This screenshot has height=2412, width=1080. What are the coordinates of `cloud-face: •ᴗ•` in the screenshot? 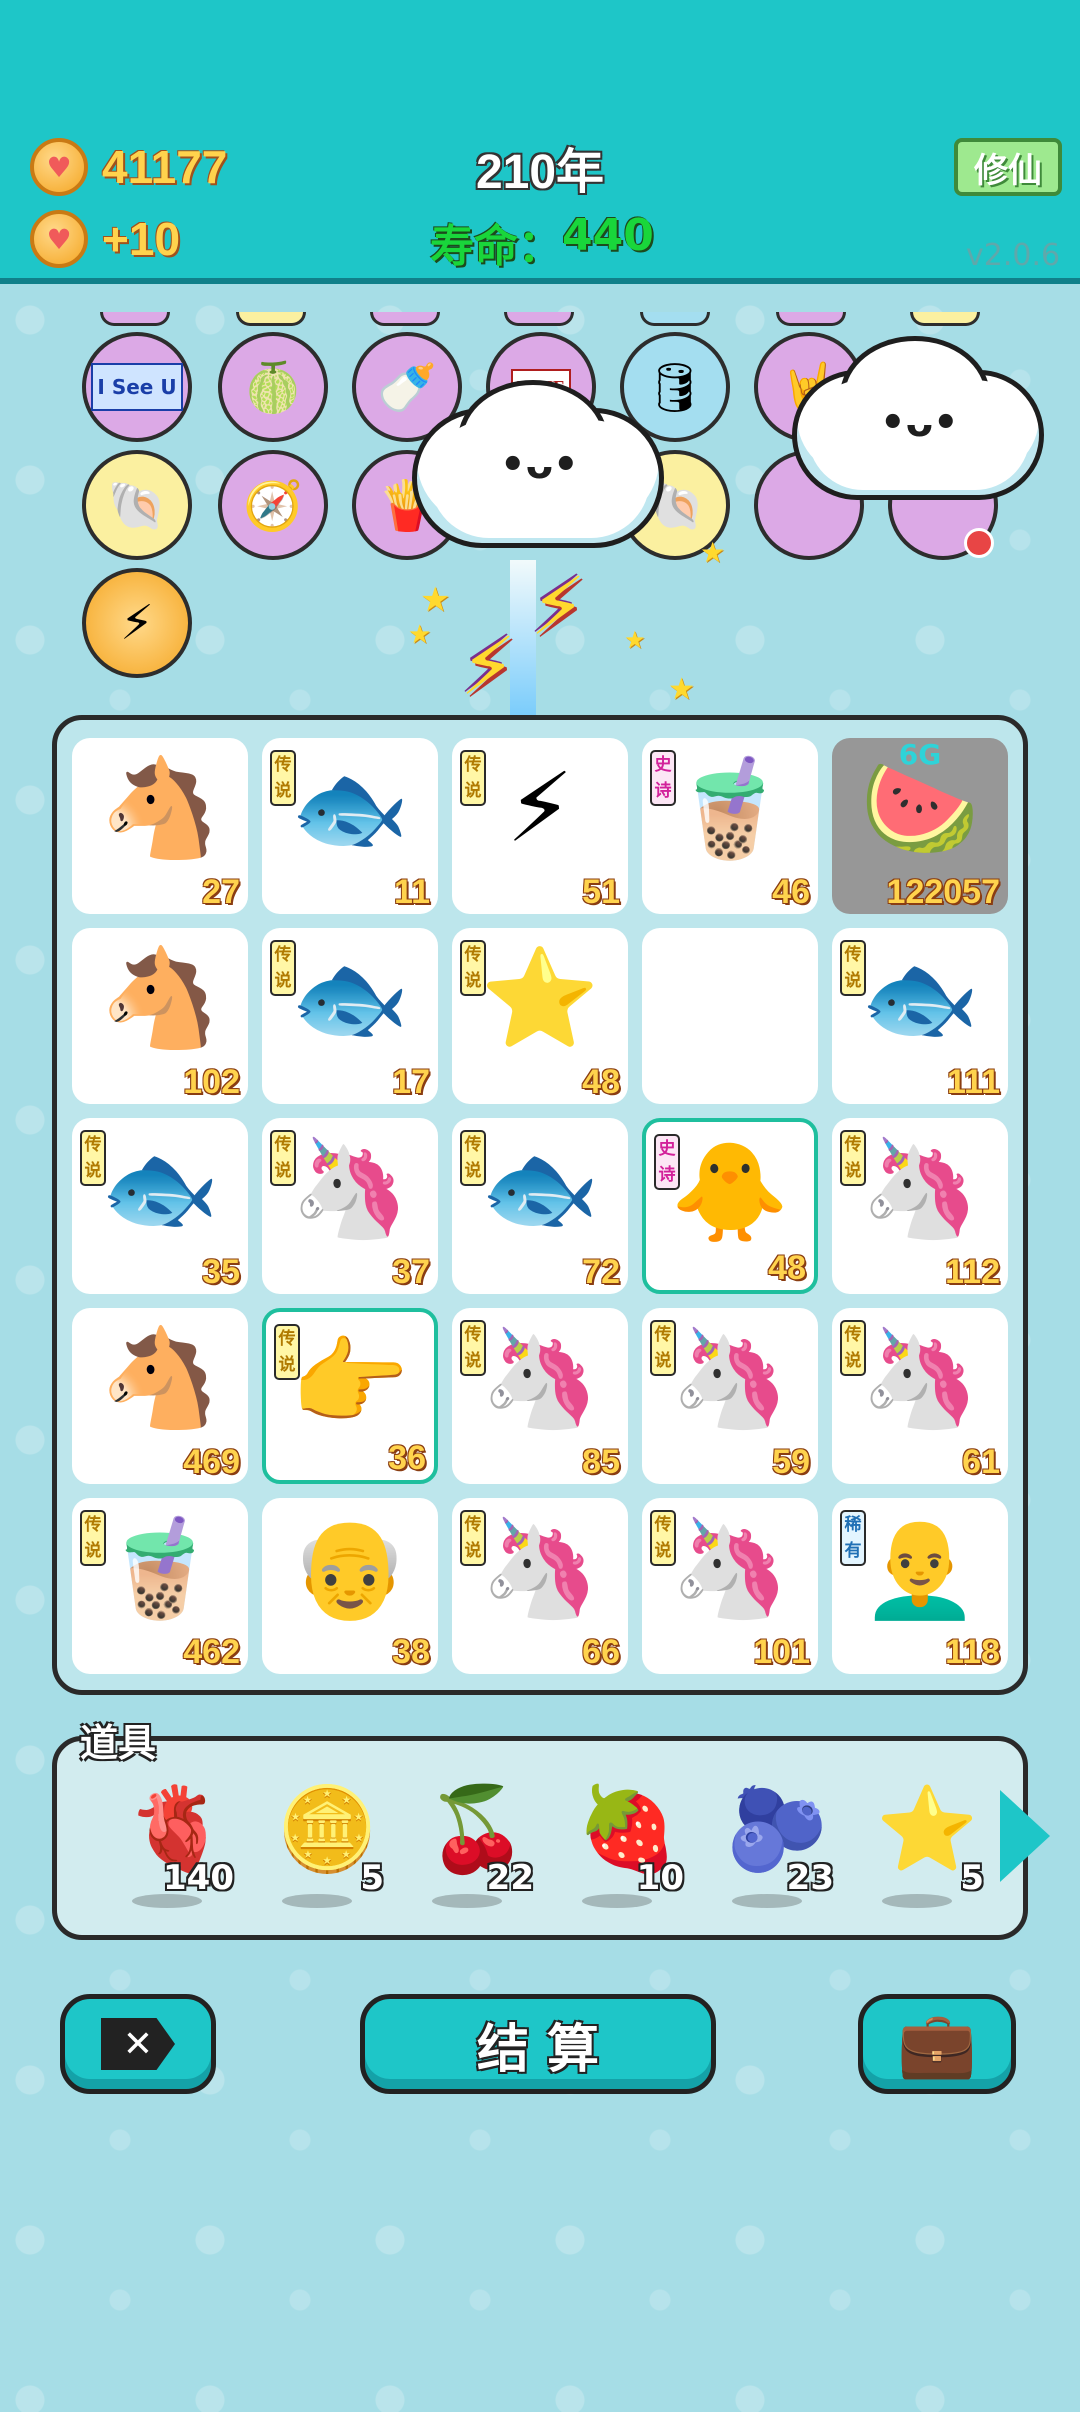 It's located at (539, 465).